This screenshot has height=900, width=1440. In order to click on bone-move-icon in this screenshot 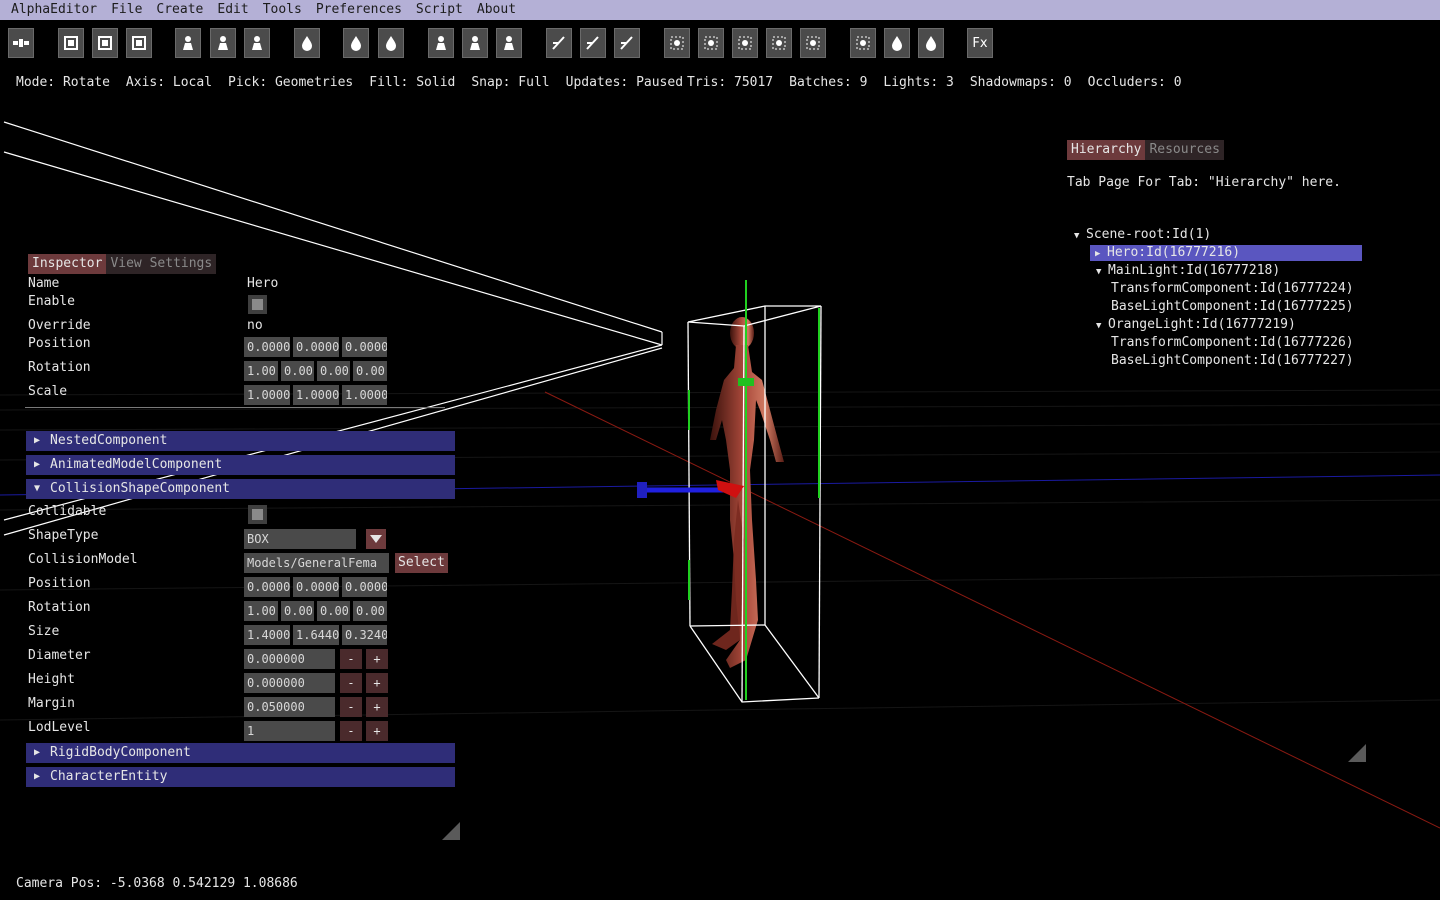, I will do `click(223, 43)`.